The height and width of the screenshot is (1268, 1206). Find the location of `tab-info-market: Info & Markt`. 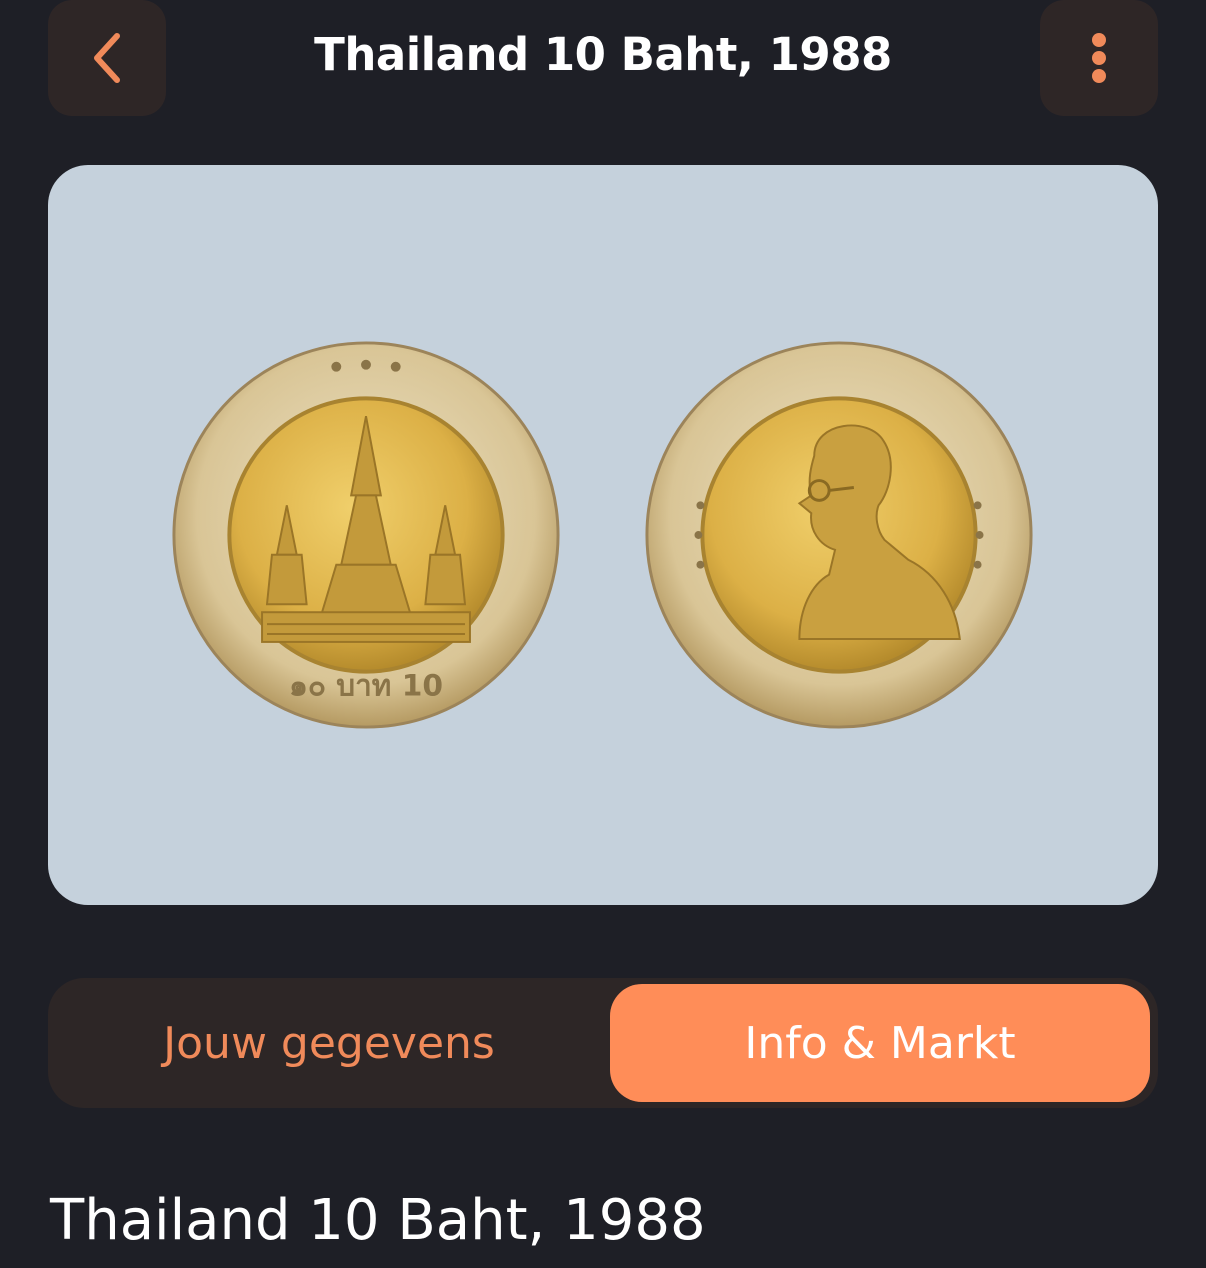

tab-info-market: Info & Markt is located at coordinates (880, 1043).